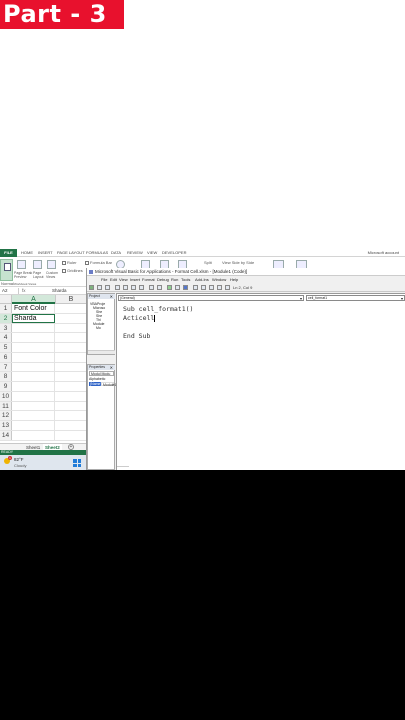 The width and height of the screenshot is (405, 720). I want to click on tab-view: VIEW, so click(152, 253).